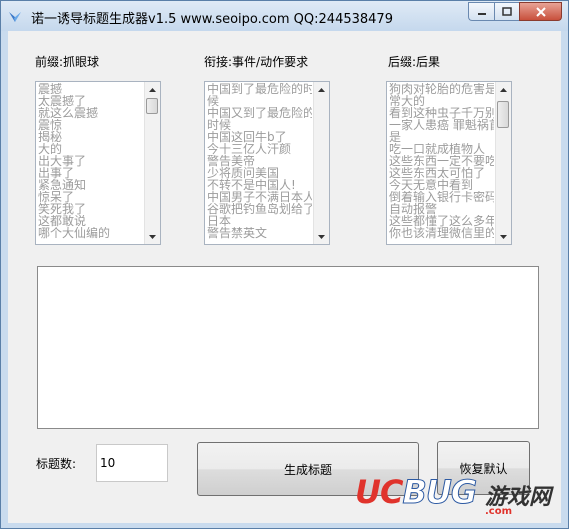  I want to click on suffix-label: 后缀:后果, so click(414, 62).